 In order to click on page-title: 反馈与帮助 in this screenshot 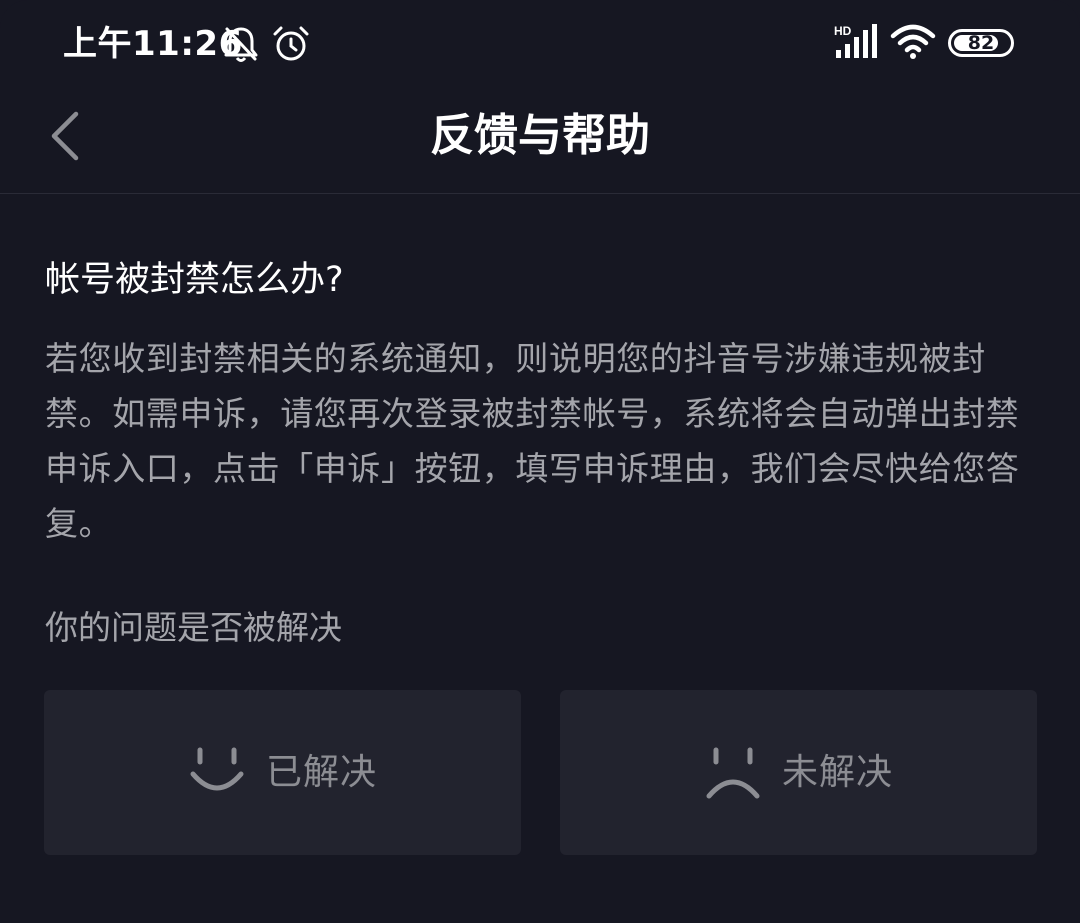, I will do `click(540, 135)`.